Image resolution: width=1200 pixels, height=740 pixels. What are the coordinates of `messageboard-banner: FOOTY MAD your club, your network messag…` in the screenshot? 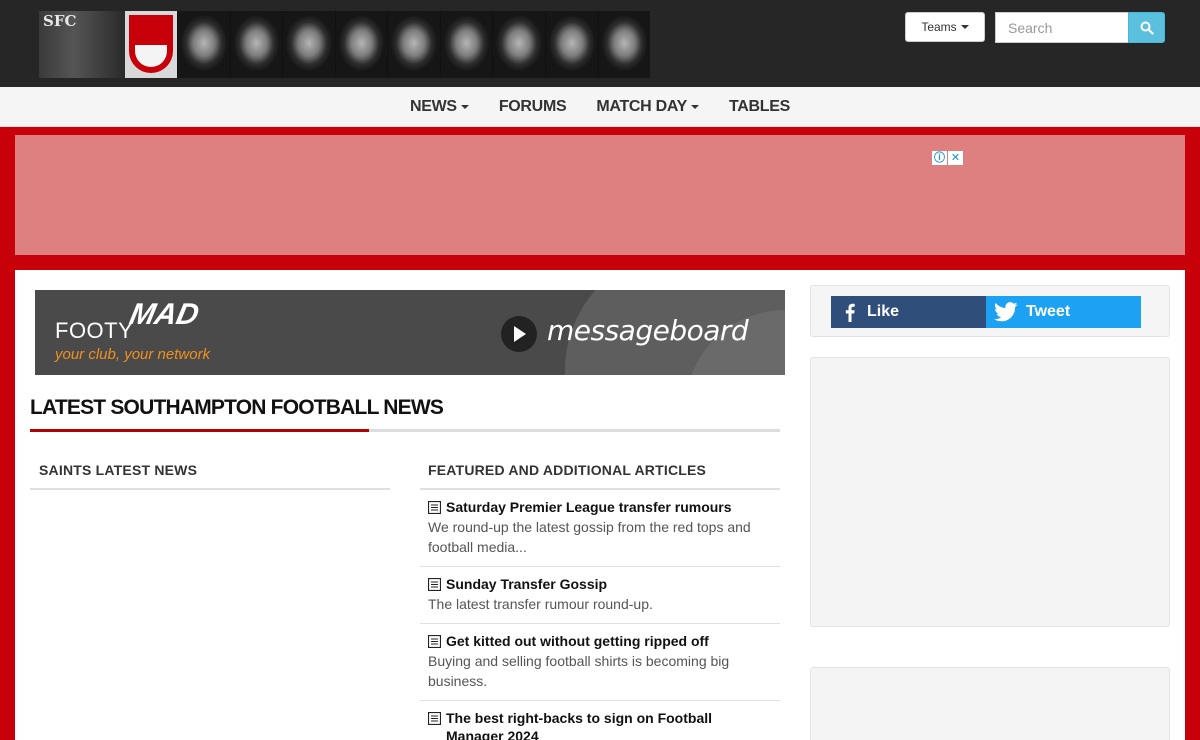 It's located at (410, 332).